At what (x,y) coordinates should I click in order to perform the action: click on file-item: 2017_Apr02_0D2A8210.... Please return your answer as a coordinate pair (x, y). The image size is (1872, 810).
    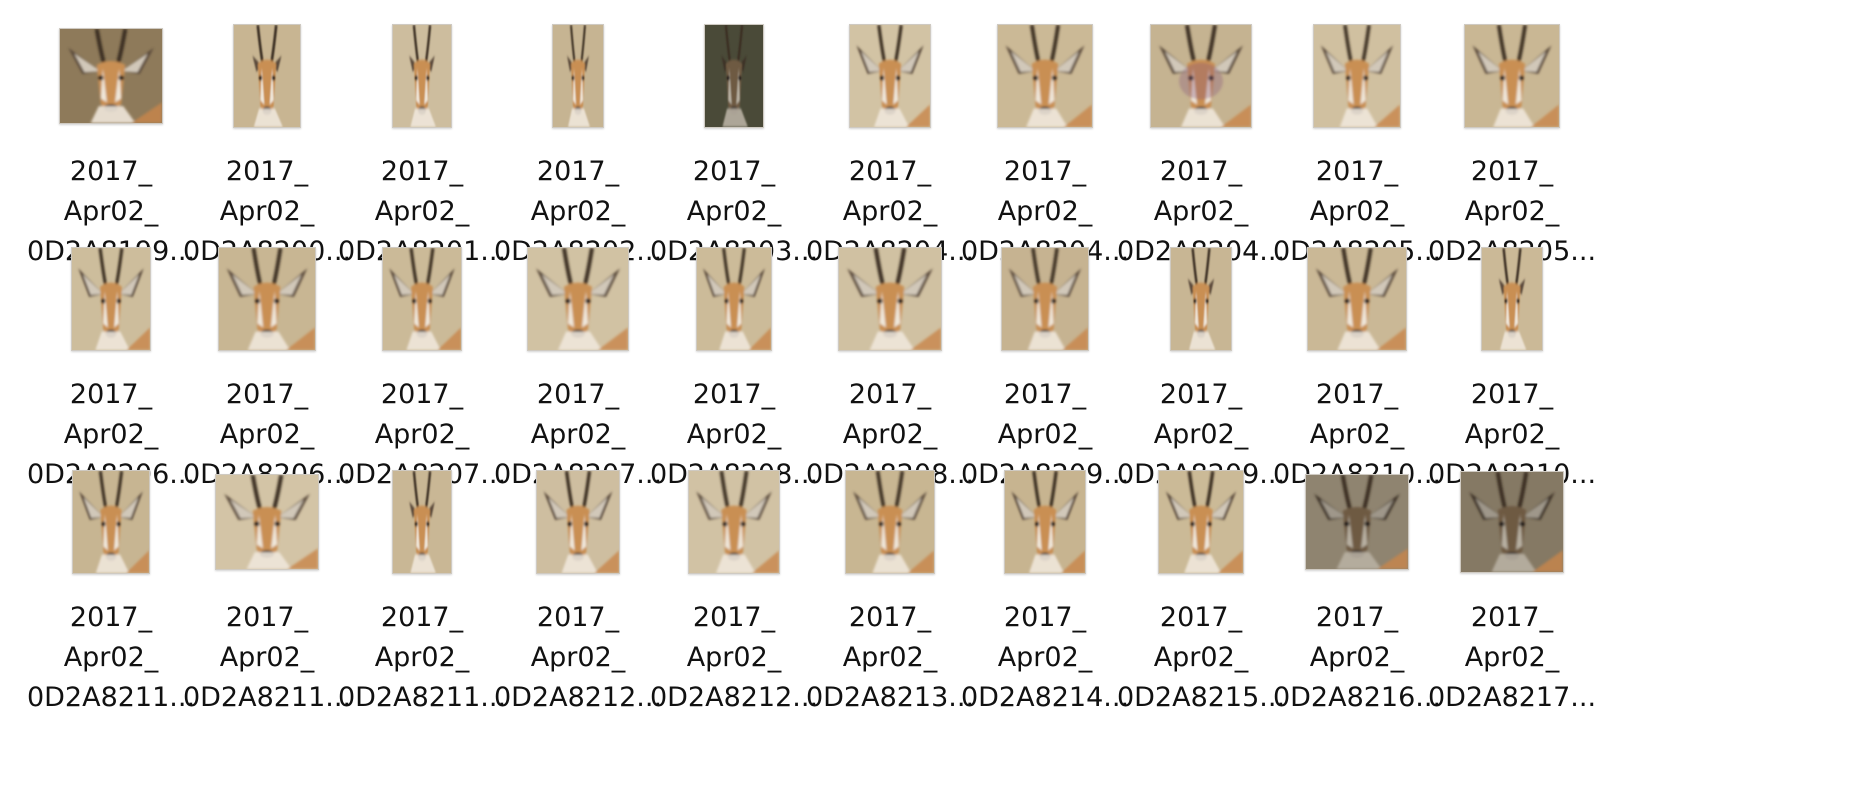
    Looking at the image, I should click on (1512, 362).